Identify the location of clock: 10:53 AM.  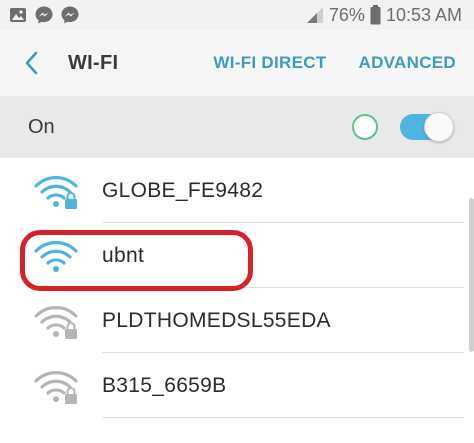
(423, 14).